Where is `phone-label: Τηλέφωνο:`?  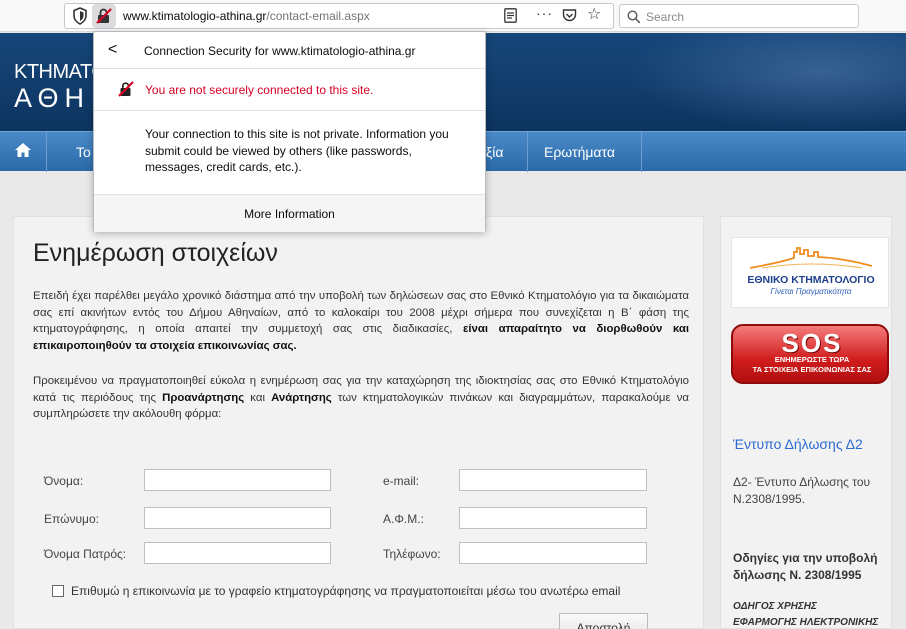 phone-label: Τηλέφωνο: is located at coordinates (412, 554).